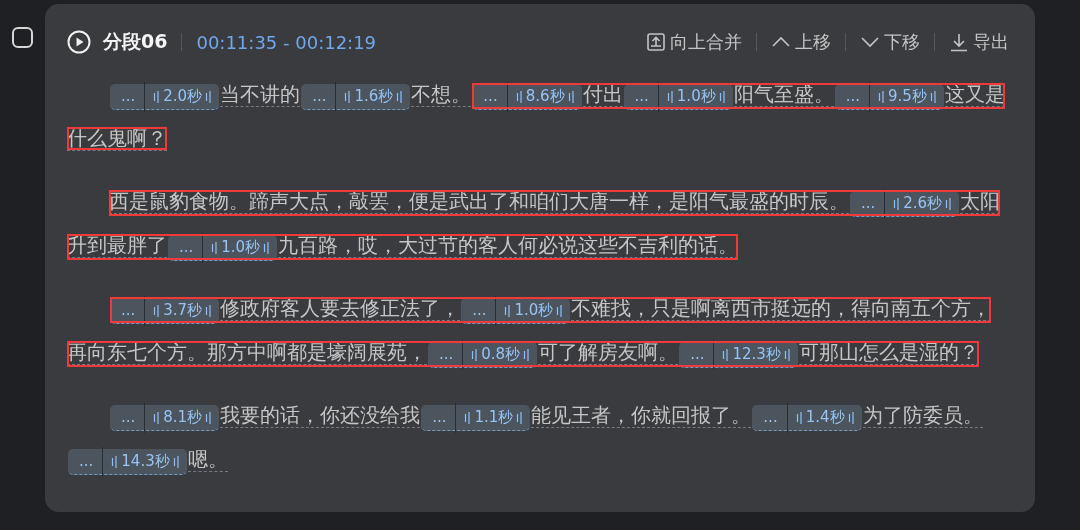 The height and width of the screenshot is (530, 1080). What do you see at coordinates (183, 417) in the screenshot?
I see `pause-duration: 8.1秒` at bounding box center [183, 417].